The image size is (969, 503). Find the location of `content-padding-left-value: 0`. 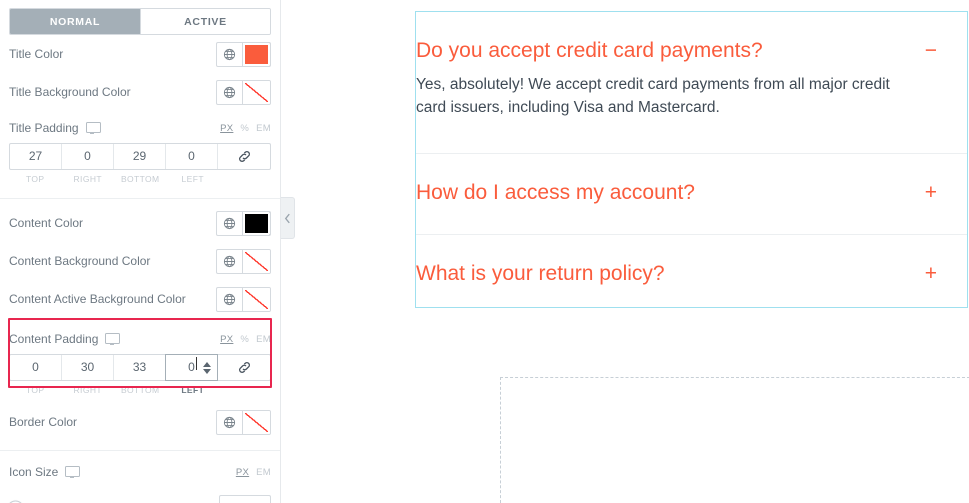

content-padding-left-value: 0 is located at coordinates (192, 367).